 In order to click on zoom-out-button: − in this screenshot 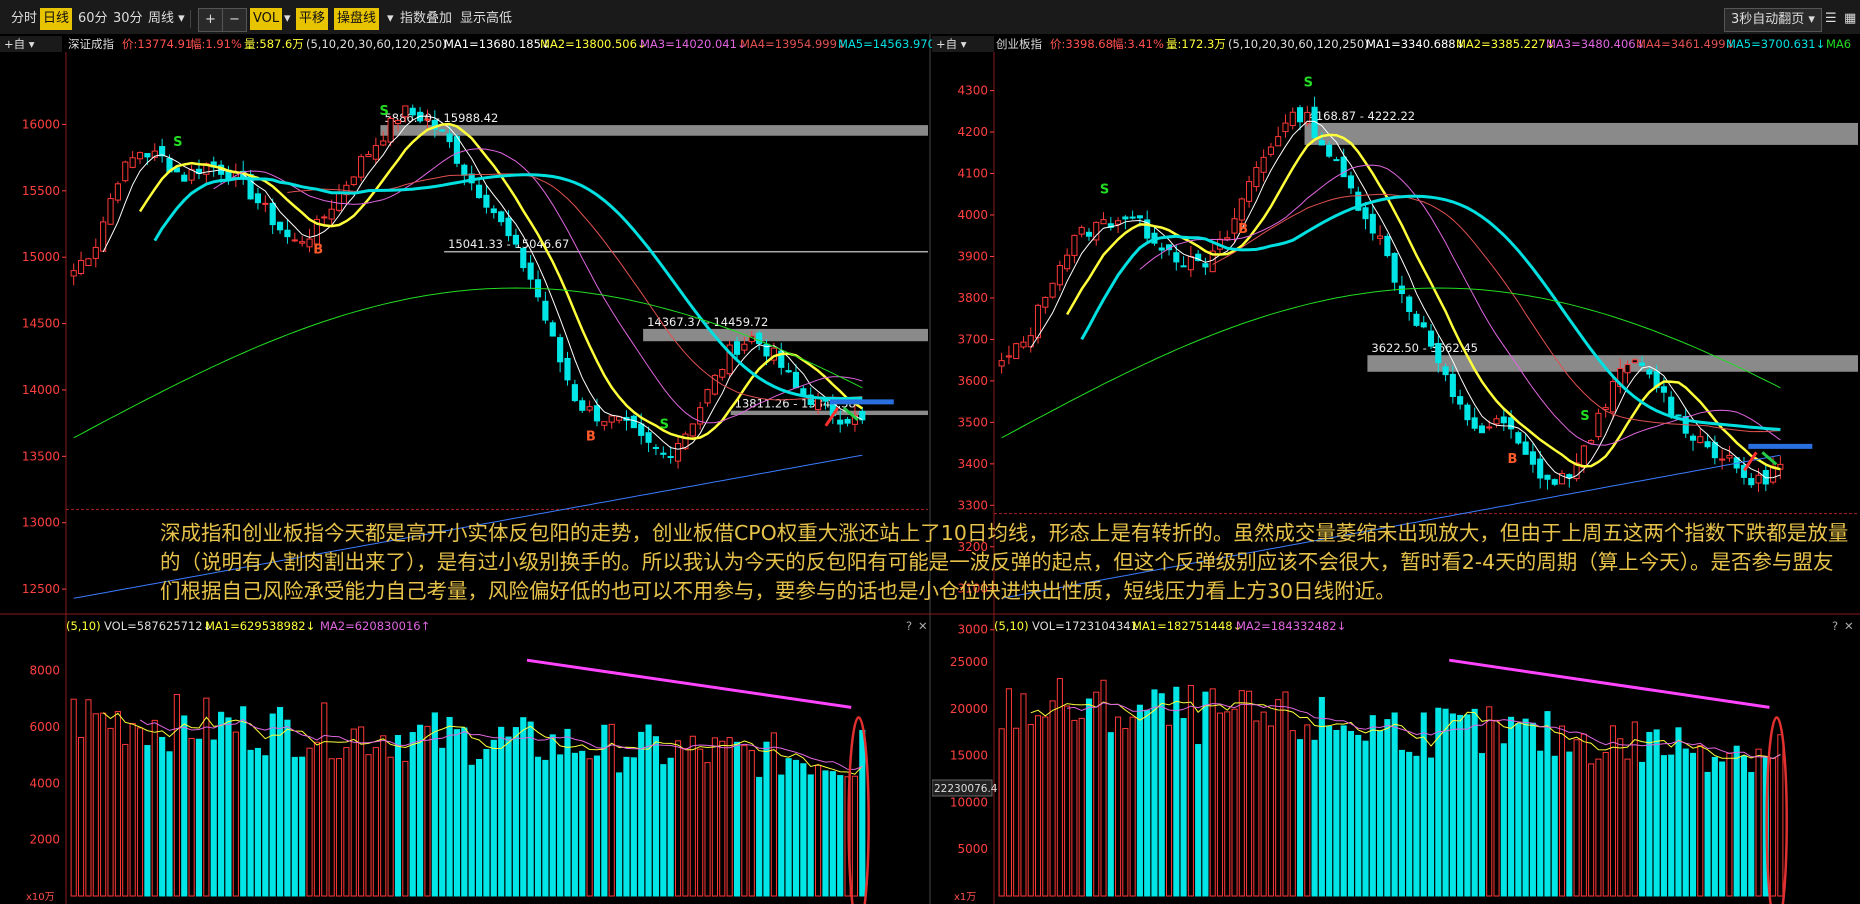, I will do `click(234, 20)`.